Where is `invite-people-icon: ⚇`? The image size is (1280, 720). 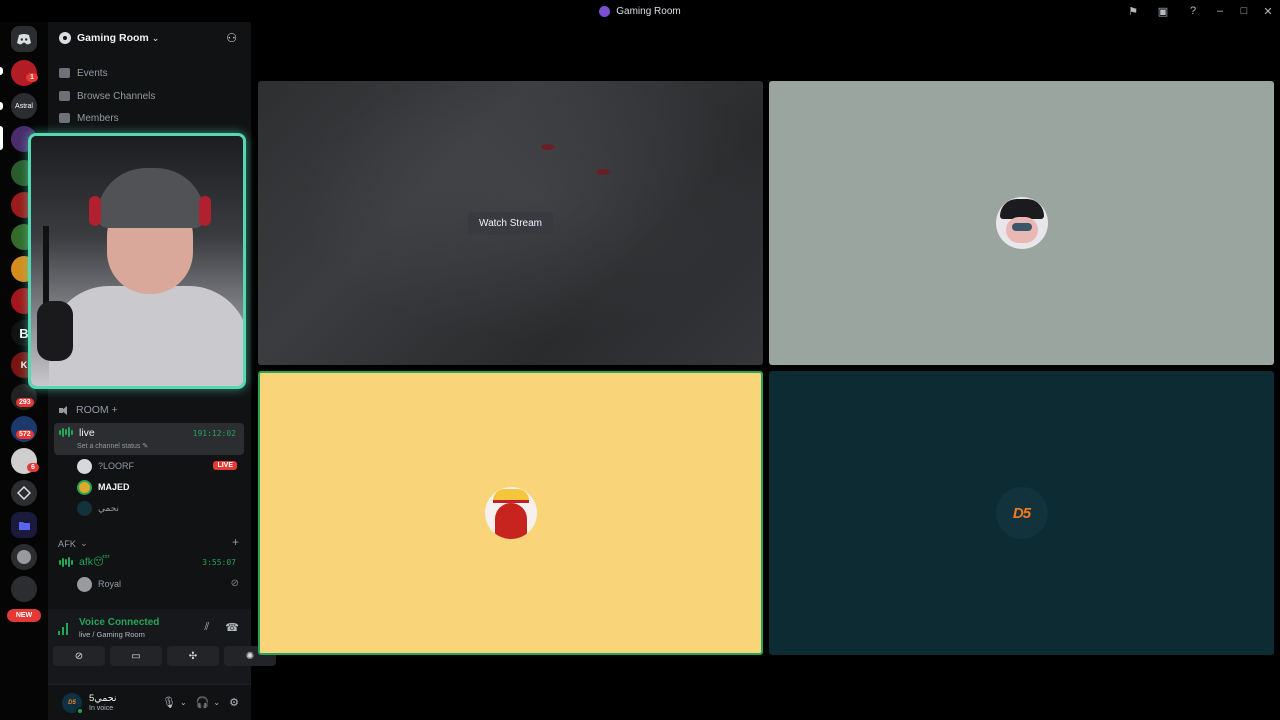 invite-people-icon: ⚇ is located at coordinates (231, 38).